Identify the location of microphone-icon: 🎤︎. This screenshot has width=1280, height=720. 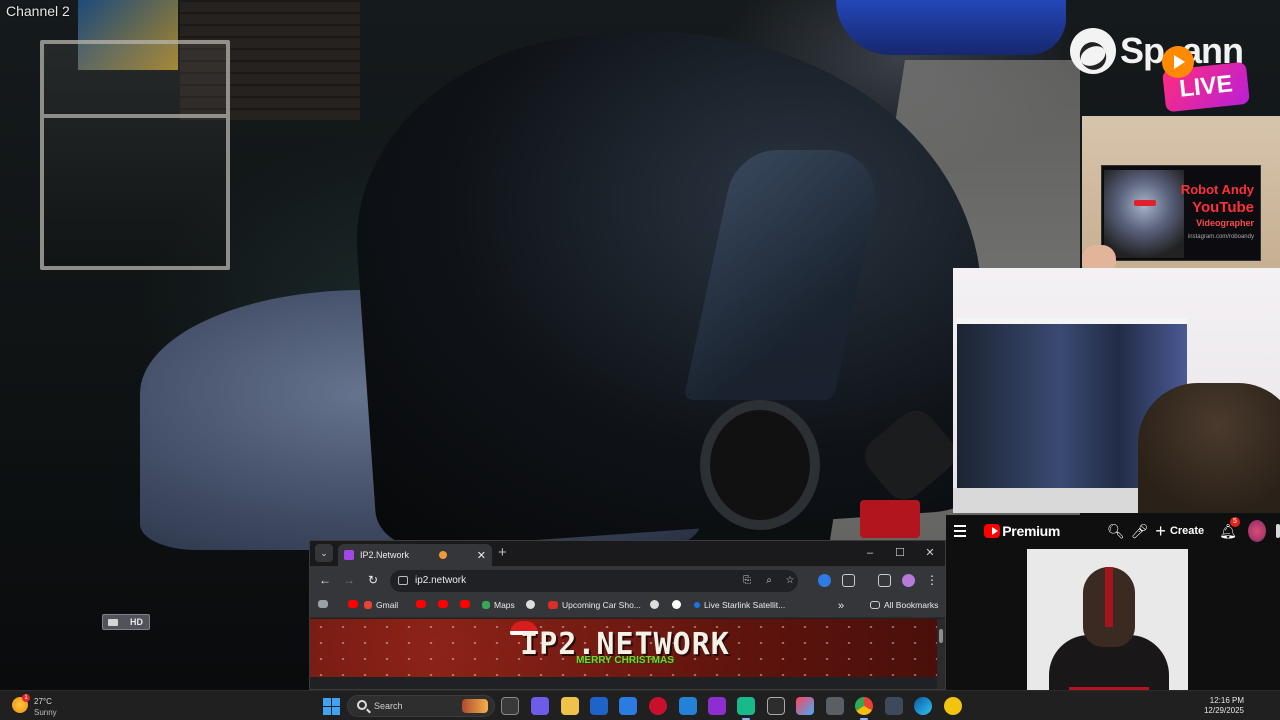
(1140, 531).